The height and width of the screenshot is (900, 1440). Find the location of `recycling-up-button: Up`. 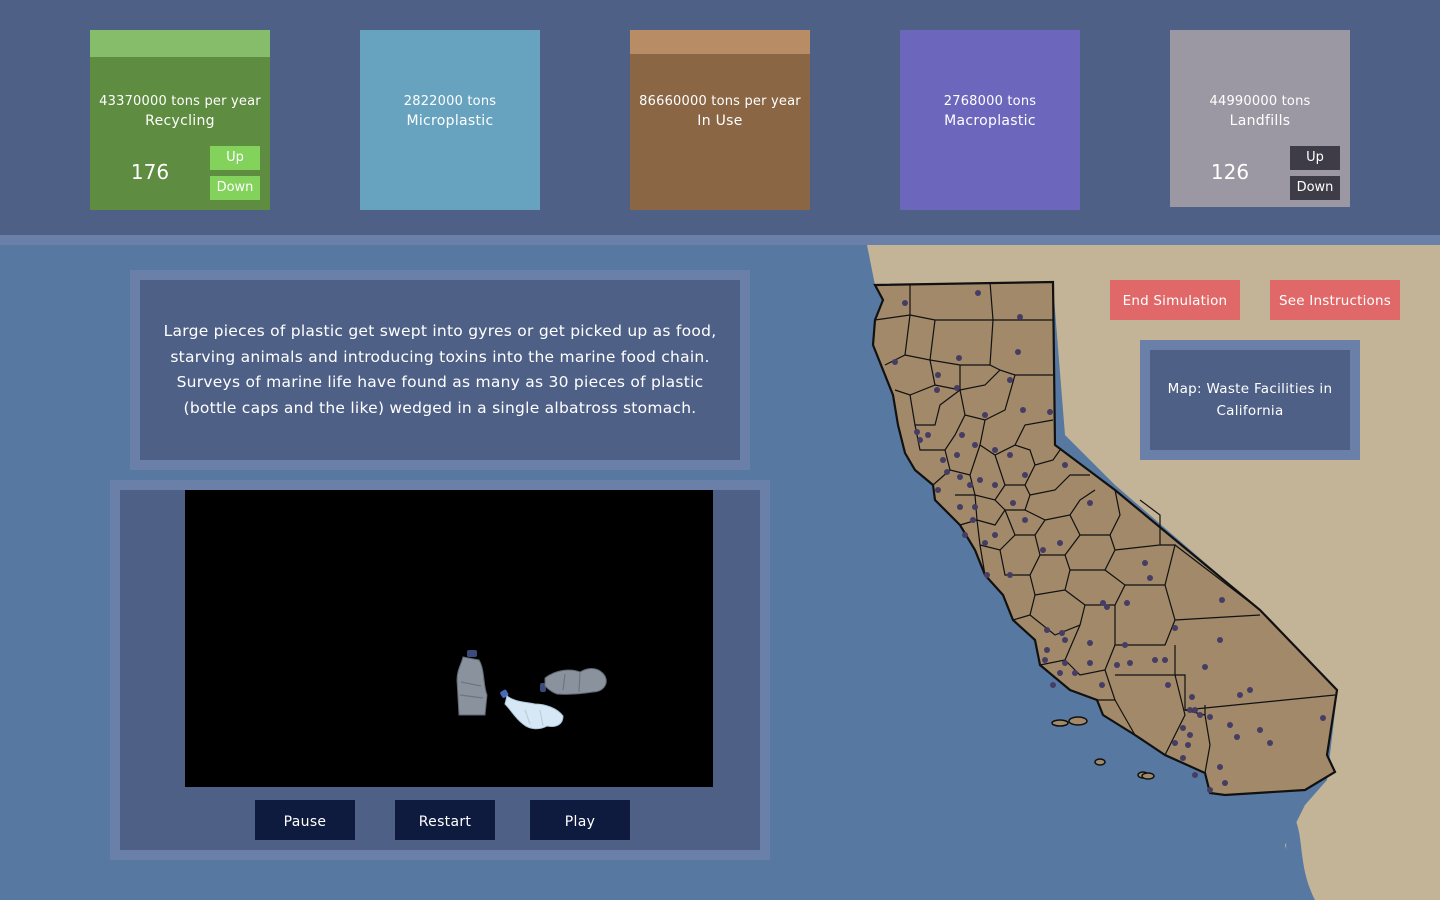

recycling-up-button: Up is located at coordinates (235, 158).